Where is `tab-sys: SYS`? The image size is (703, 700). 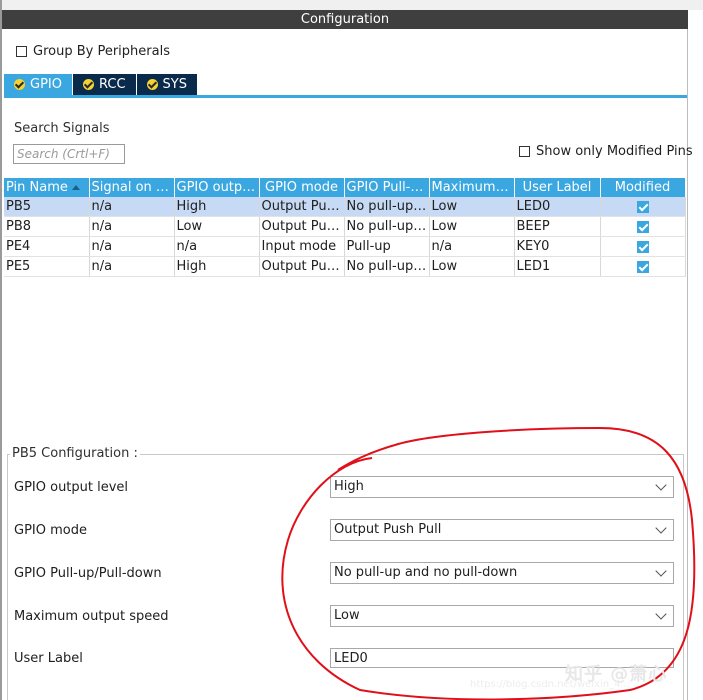 tab-sys: SYS is located at coordinates (166, 84).